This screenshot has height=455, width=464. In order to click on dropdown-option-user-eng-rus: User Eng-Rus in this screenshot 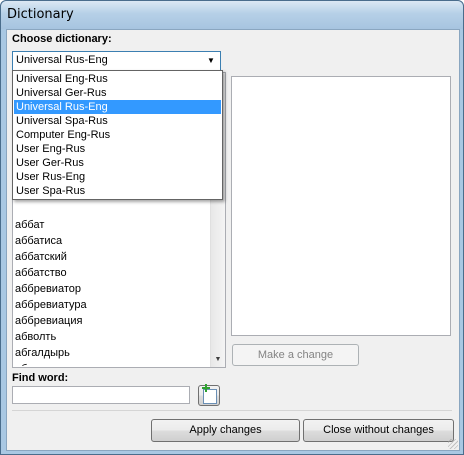, I will do `click(117, 149)`.